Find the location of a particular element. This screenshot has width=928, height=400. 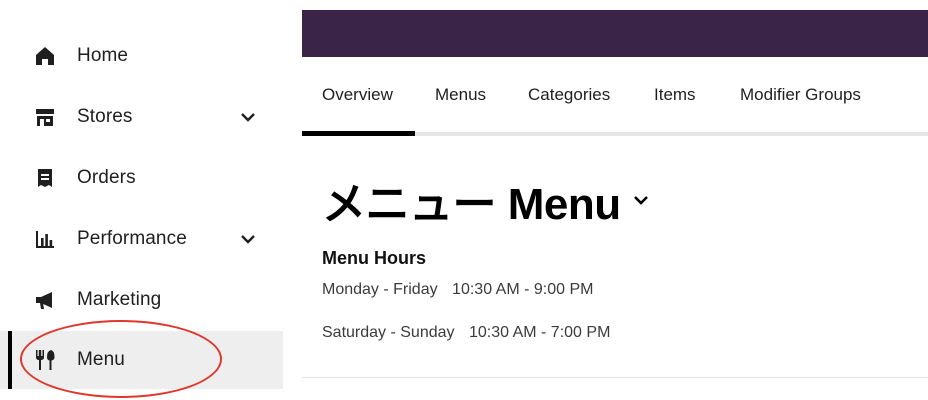

sidebar-item-label: Stores is located at coordinates (105, 116).